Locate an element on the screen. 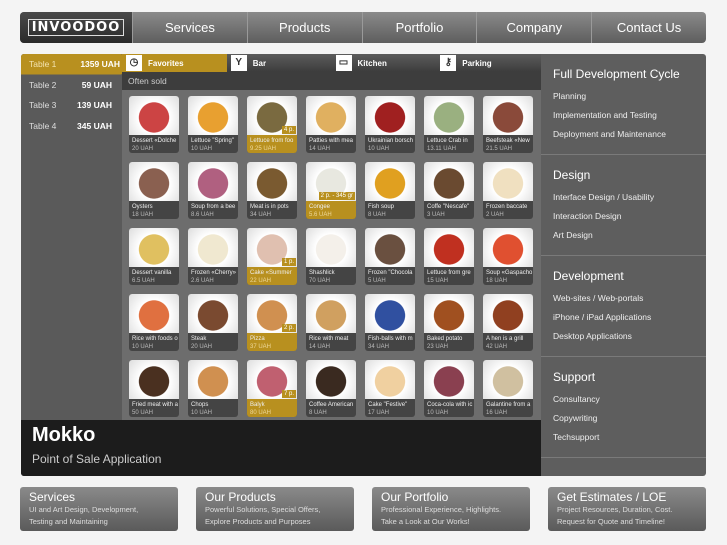 The image size is (727, 545). menu-item: Lettuce "Spring" 10 UAH is located at coordinates (213, 124).